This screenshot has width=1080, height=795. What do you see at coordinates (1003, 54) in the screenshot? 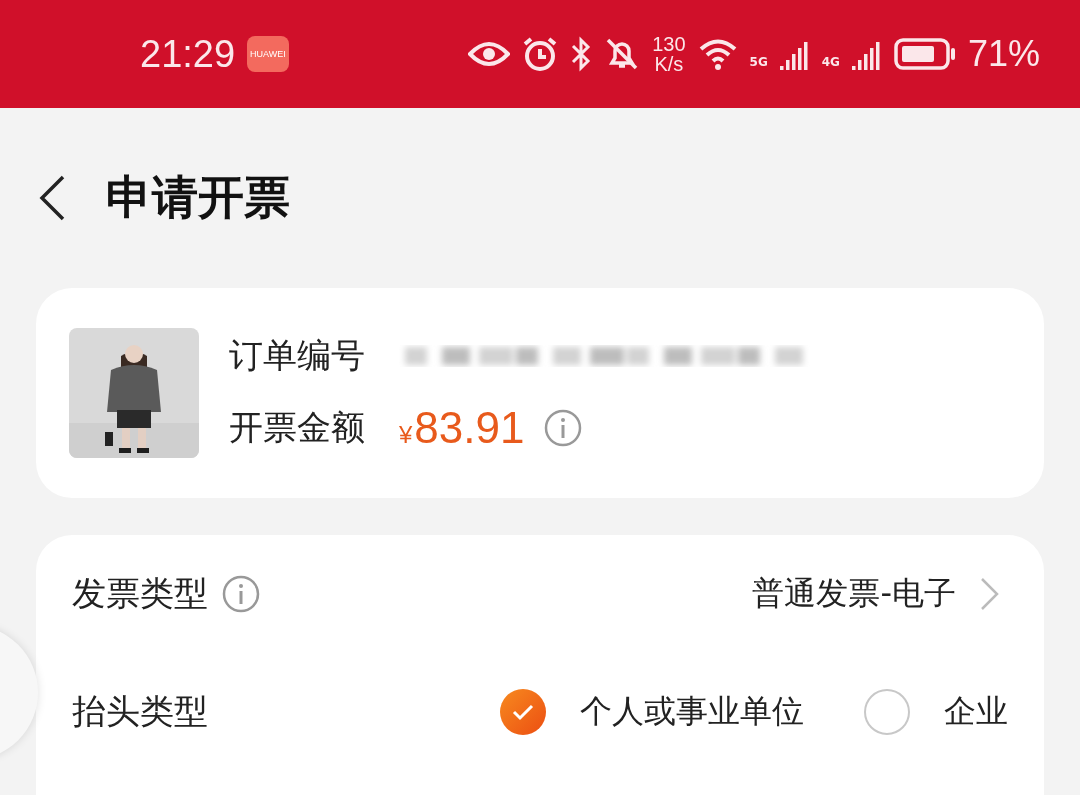
I see `battery-percentage: 71%` at bounding box center [1003, 54].